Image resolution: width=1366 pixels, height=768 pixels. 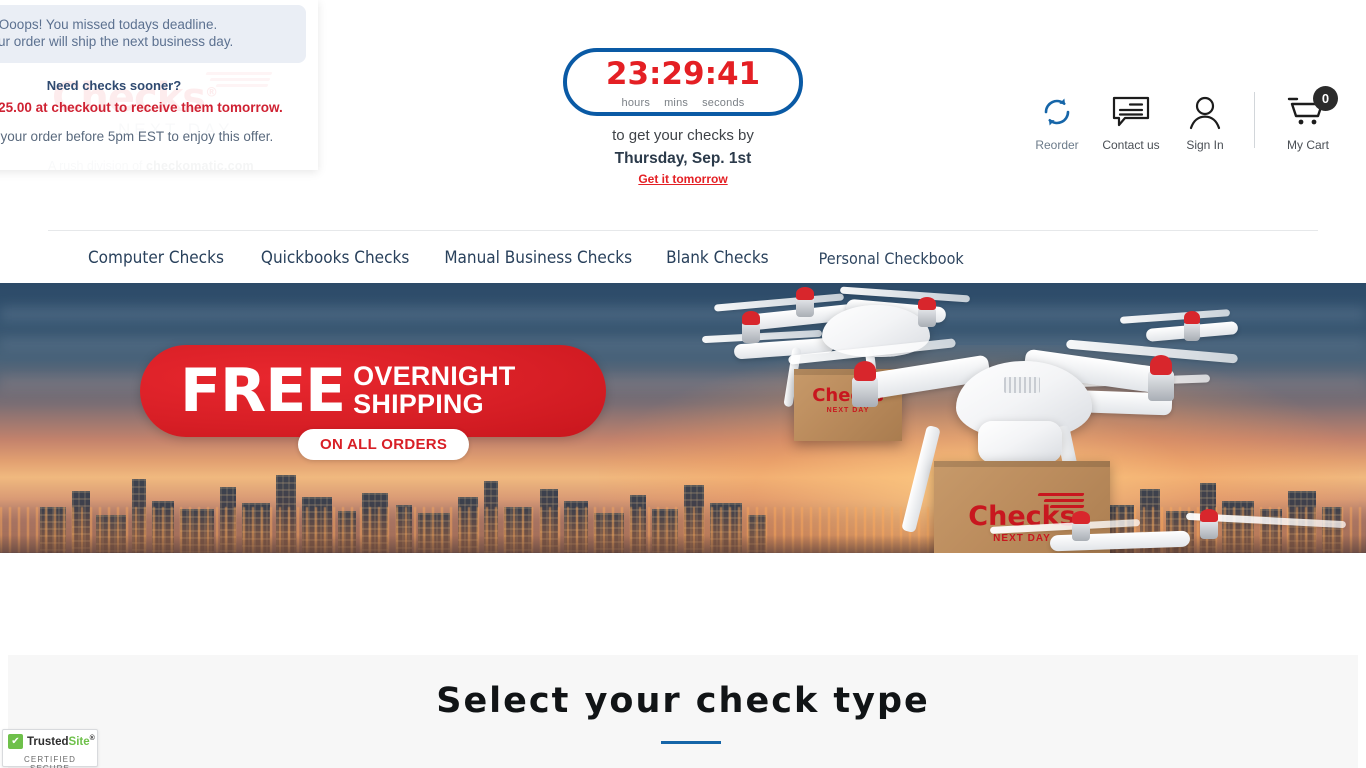 What do you see at coordinates (79, 741) in the screenshot?
I see `trustedsite-title-site: Site` at bounding box center [79, 741].